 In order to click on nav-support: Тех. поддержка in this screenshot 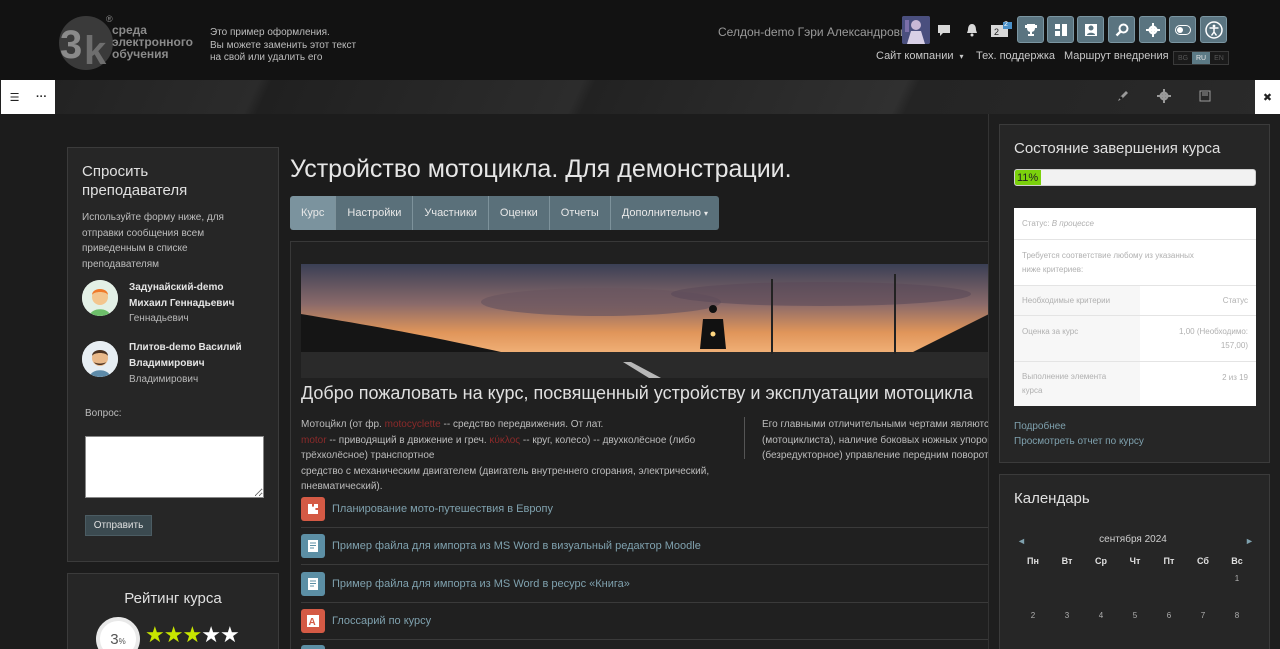, I will do `click(1015, 56)`.